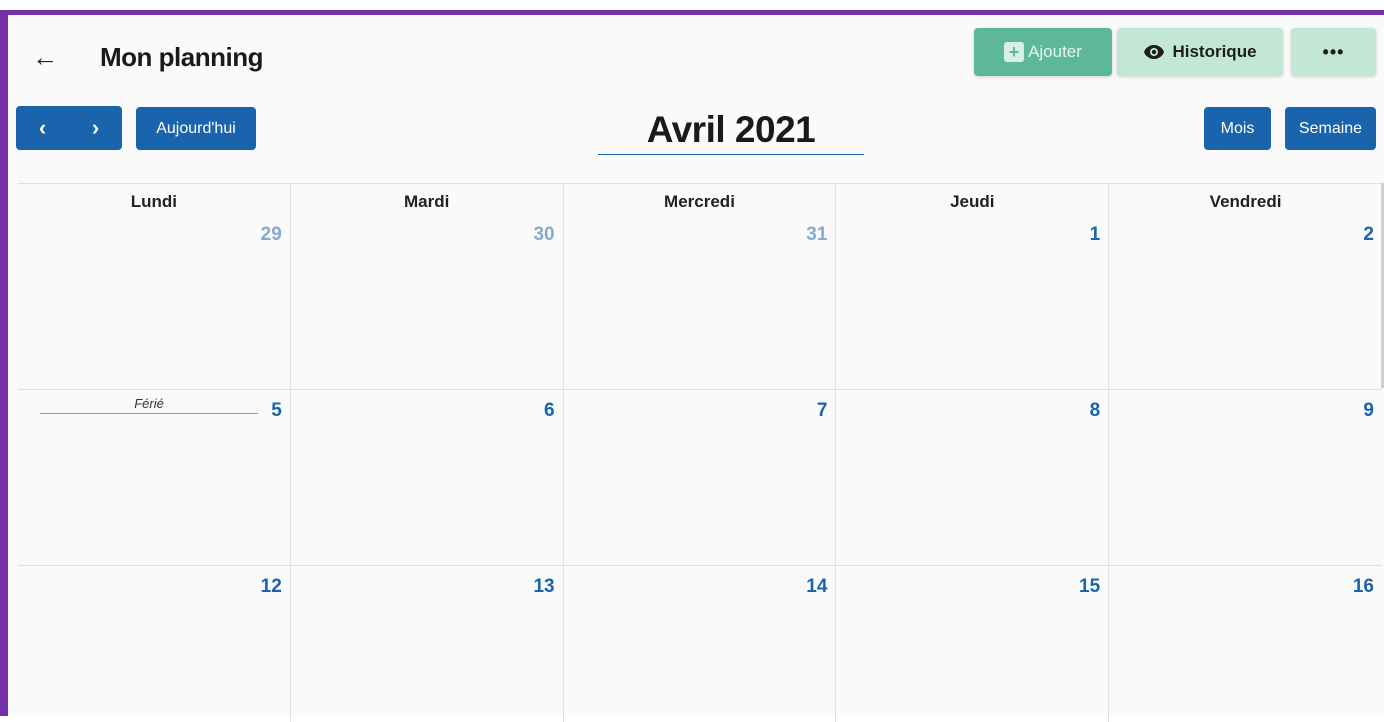  I want to click on weekday-header: Jeudi, so click(973, 199).